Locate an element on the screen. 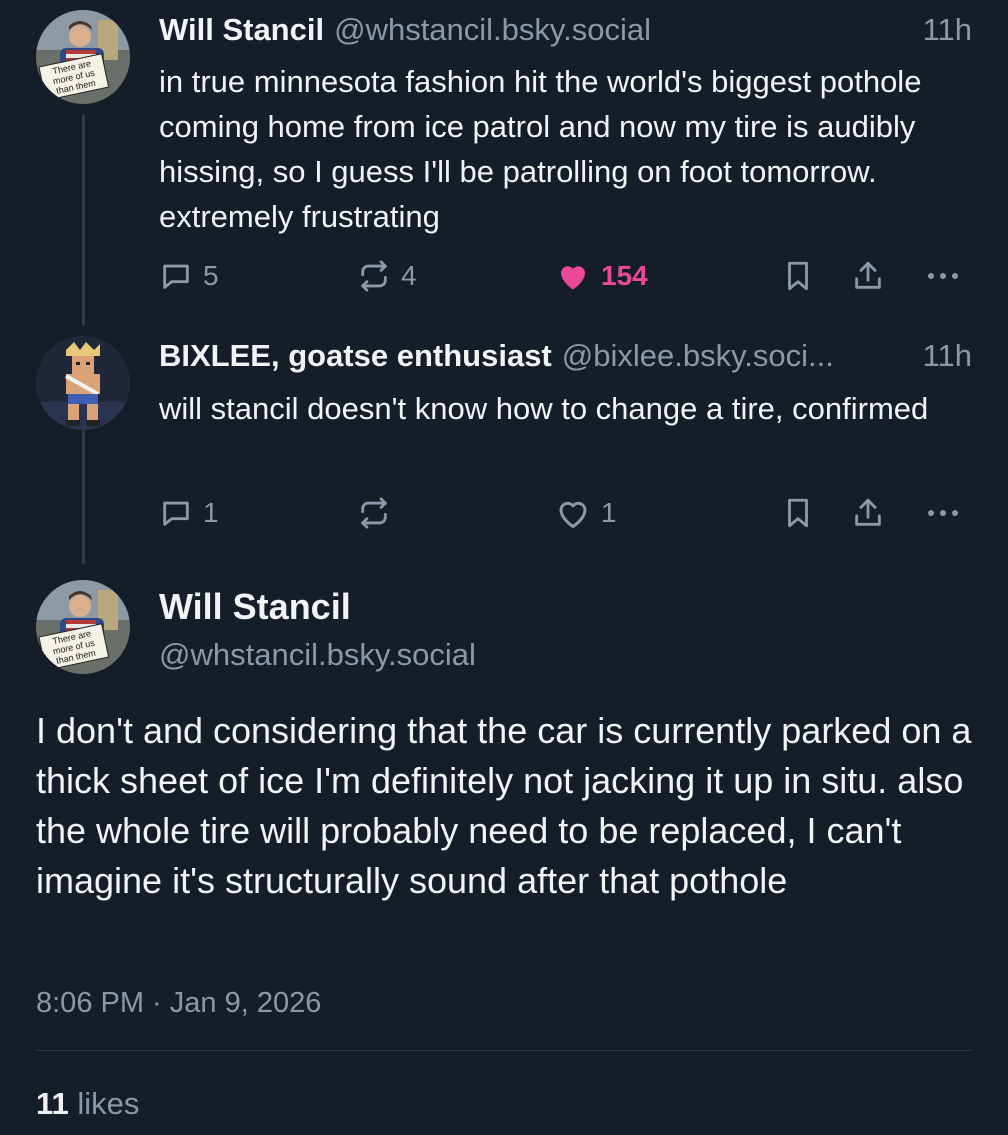 This screenshot has height=1135, width=1008. post-header: Will Stancil @whstancil.bsky.social 11h is located at coordinates (565, 30).